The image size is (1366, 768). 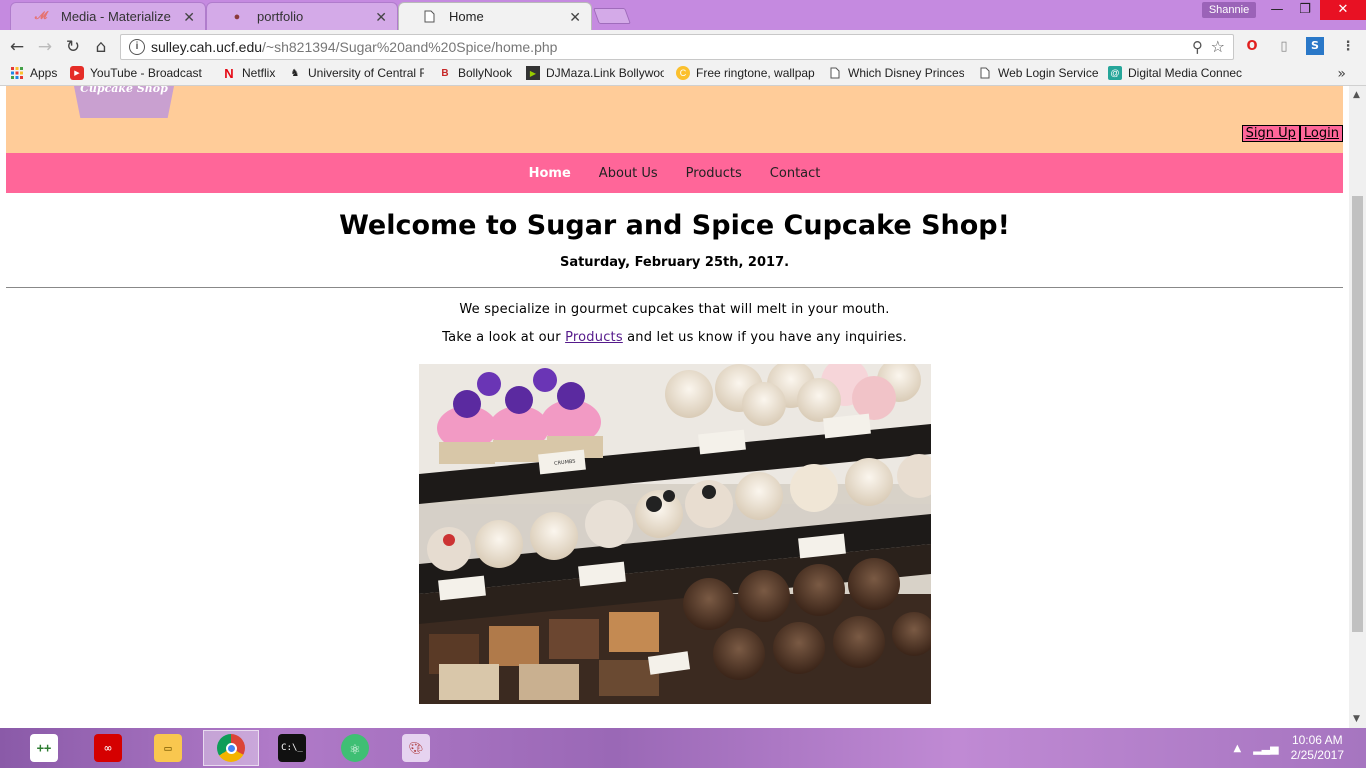 I want to click on clock-time: 10:06 AM, so click(x=1317, y=740).